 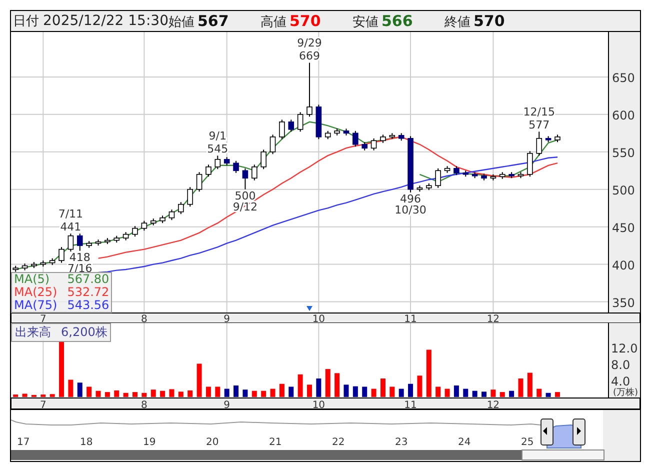 What do you see at coordinates (275, 442) in the screenshot?
I see `year-label: 21` at bounding box center [275, 442].